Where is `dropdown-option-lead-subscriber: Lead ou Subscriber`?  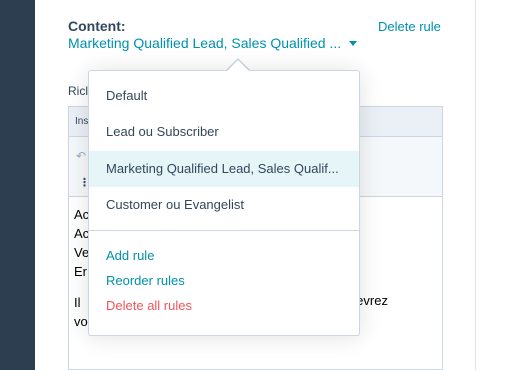 dropdown-option-lead-subscriber: Lead ou Subscriber is located at coordinates (224, 132).